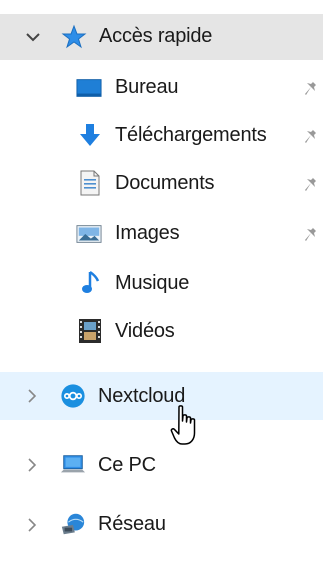 This screenshot has height=581, width=323. Describe the element at coordinates (161, 465) in the screenshot. I see `nav-this-pc: Ce PC` at that location.